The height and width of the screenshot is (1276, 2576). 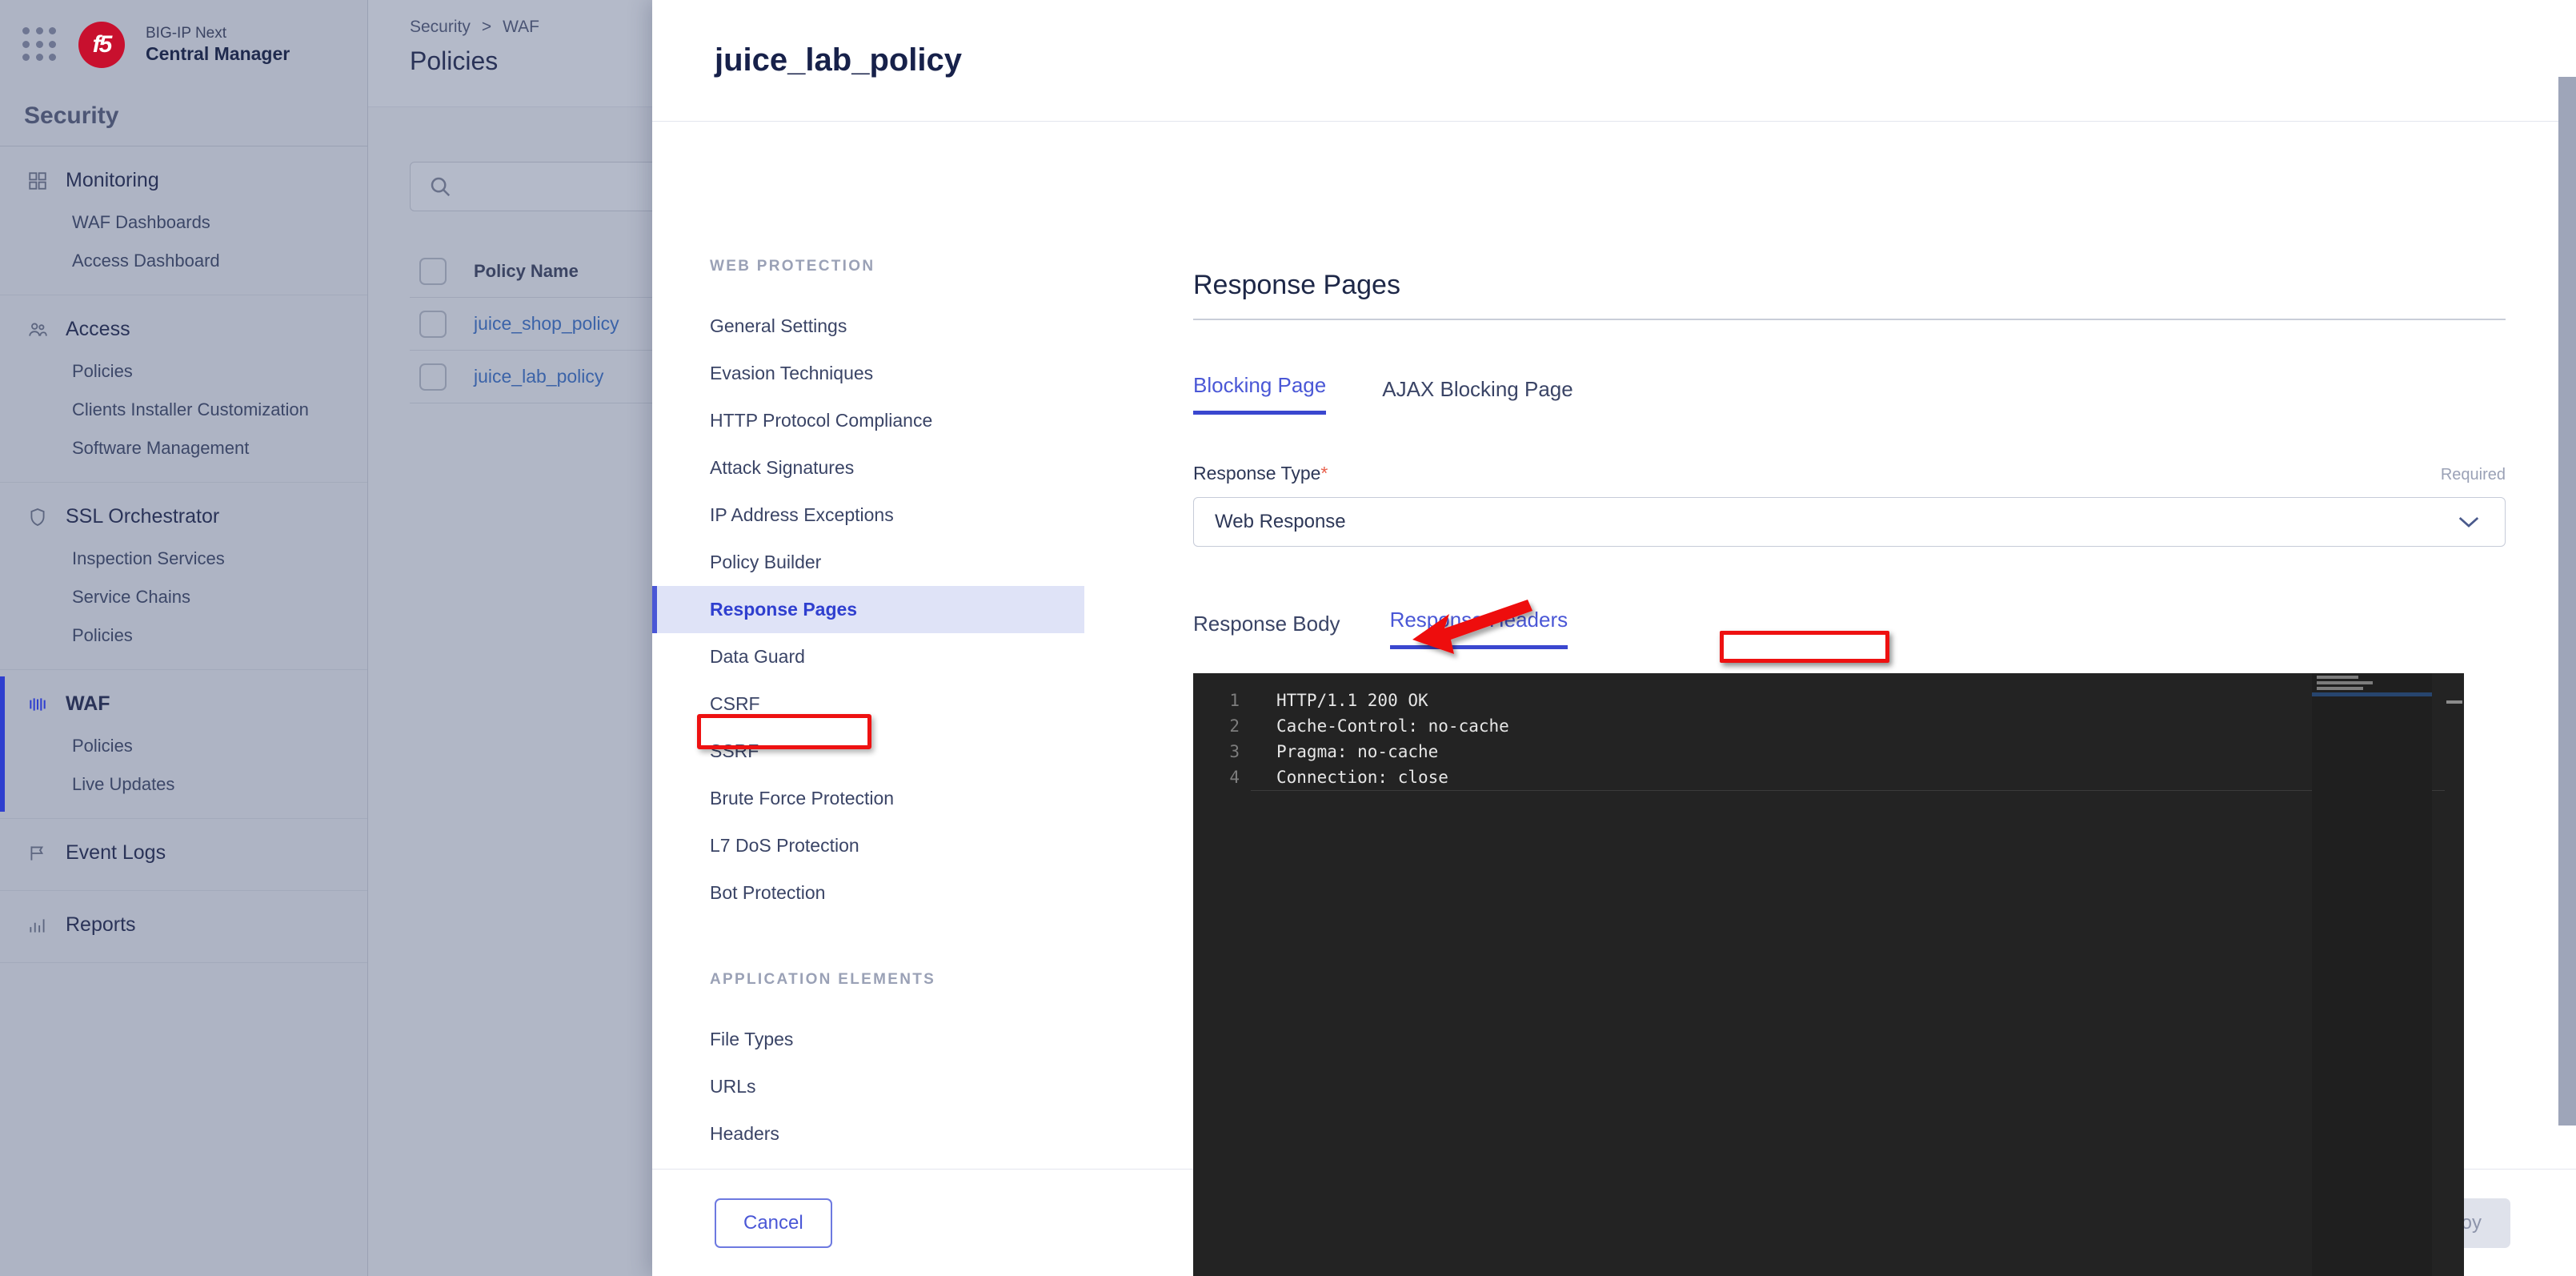 I want to click on line-number: 3, so click(x=1234, y=751).